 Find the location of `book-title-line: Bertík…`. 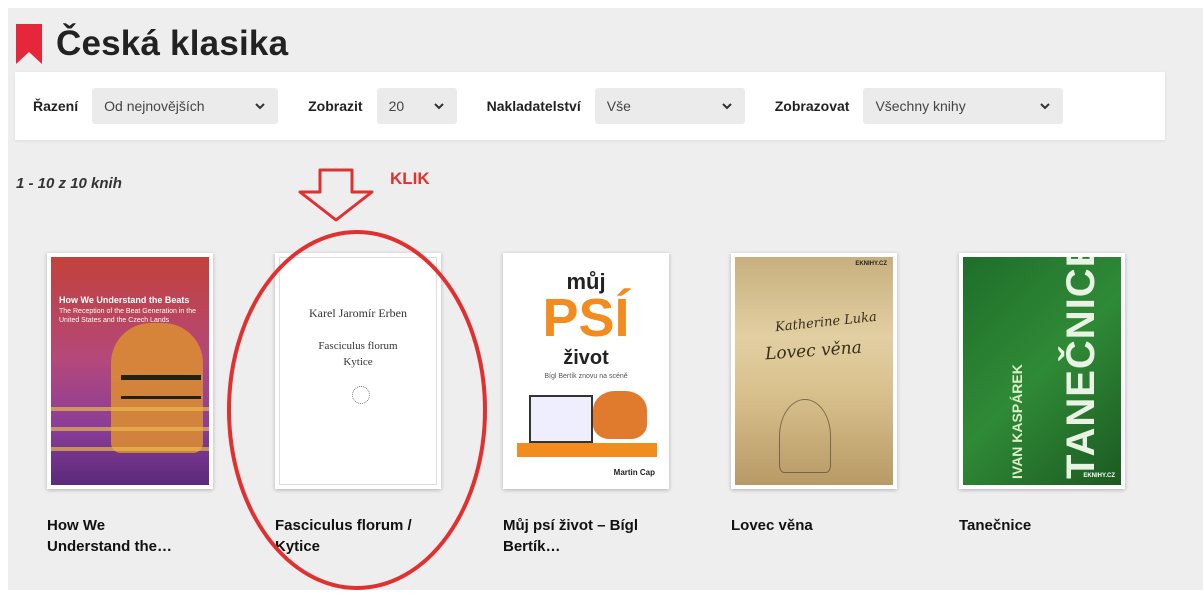

book-title-line: Bertík… is located at coordinates (532, 546).